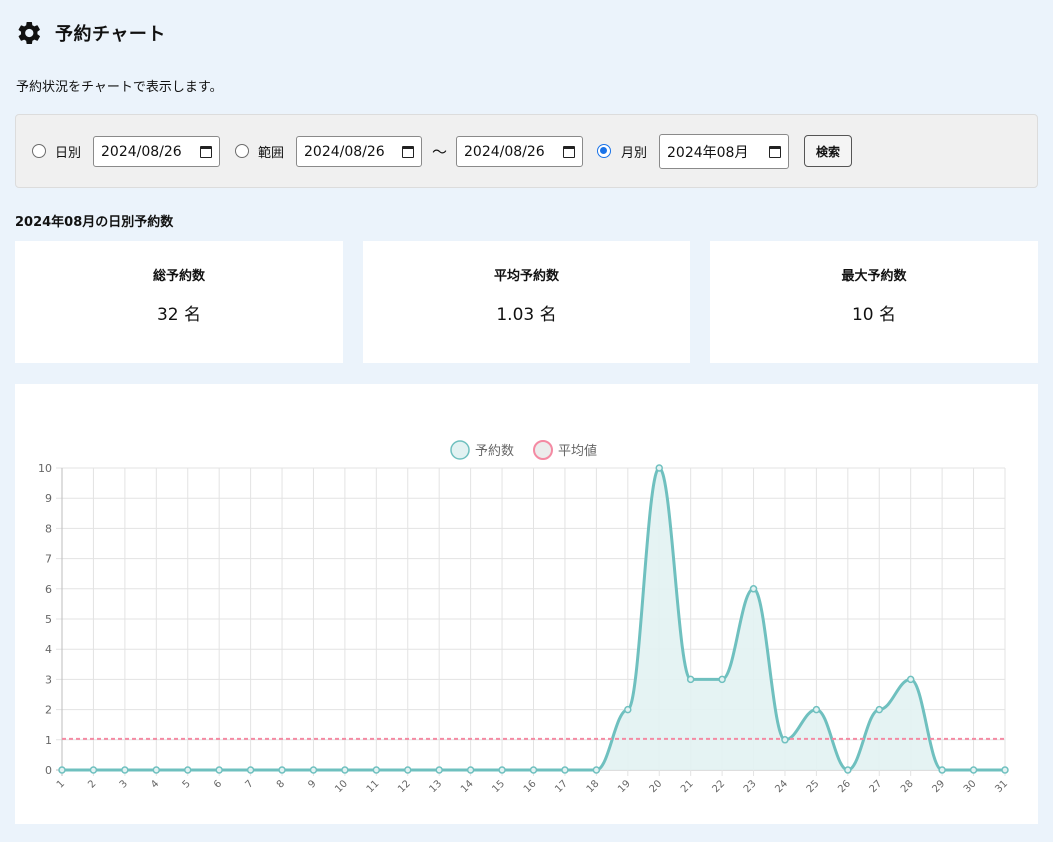 Image resolution: width=1053 pixels, height=842 pixels. Describe the element at coordinates (61, 784) in the screenshot. I see `x-tick-label: 1` at that location.